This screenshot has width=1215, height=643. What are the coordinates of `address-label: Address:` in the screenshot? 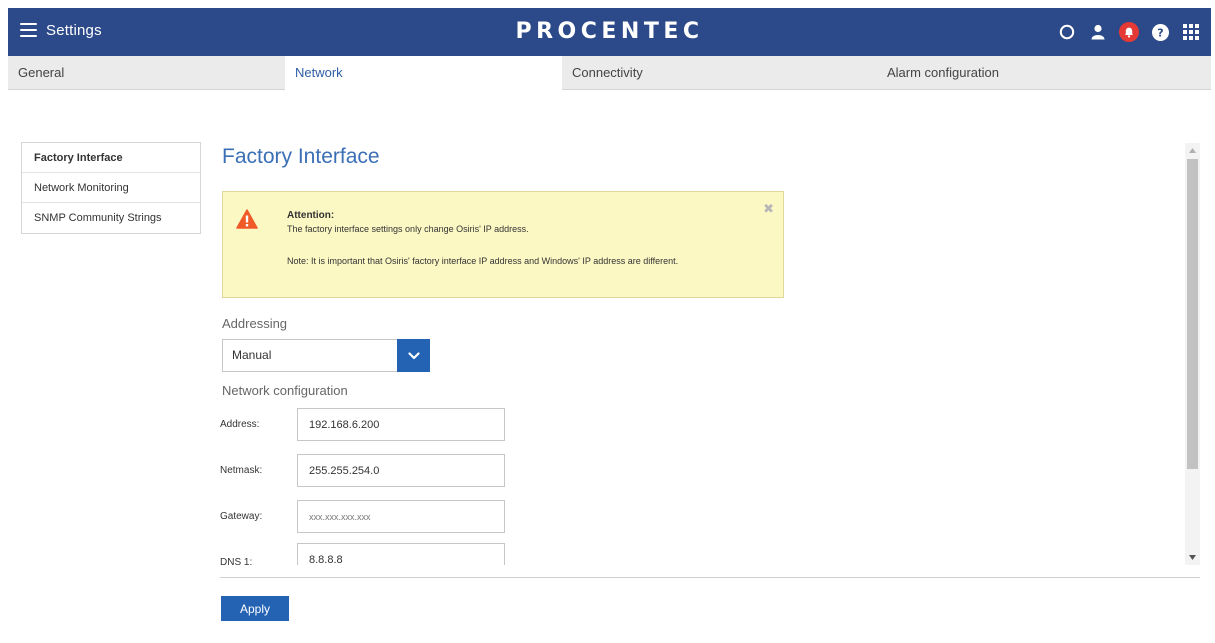 It's located at (240, 424).